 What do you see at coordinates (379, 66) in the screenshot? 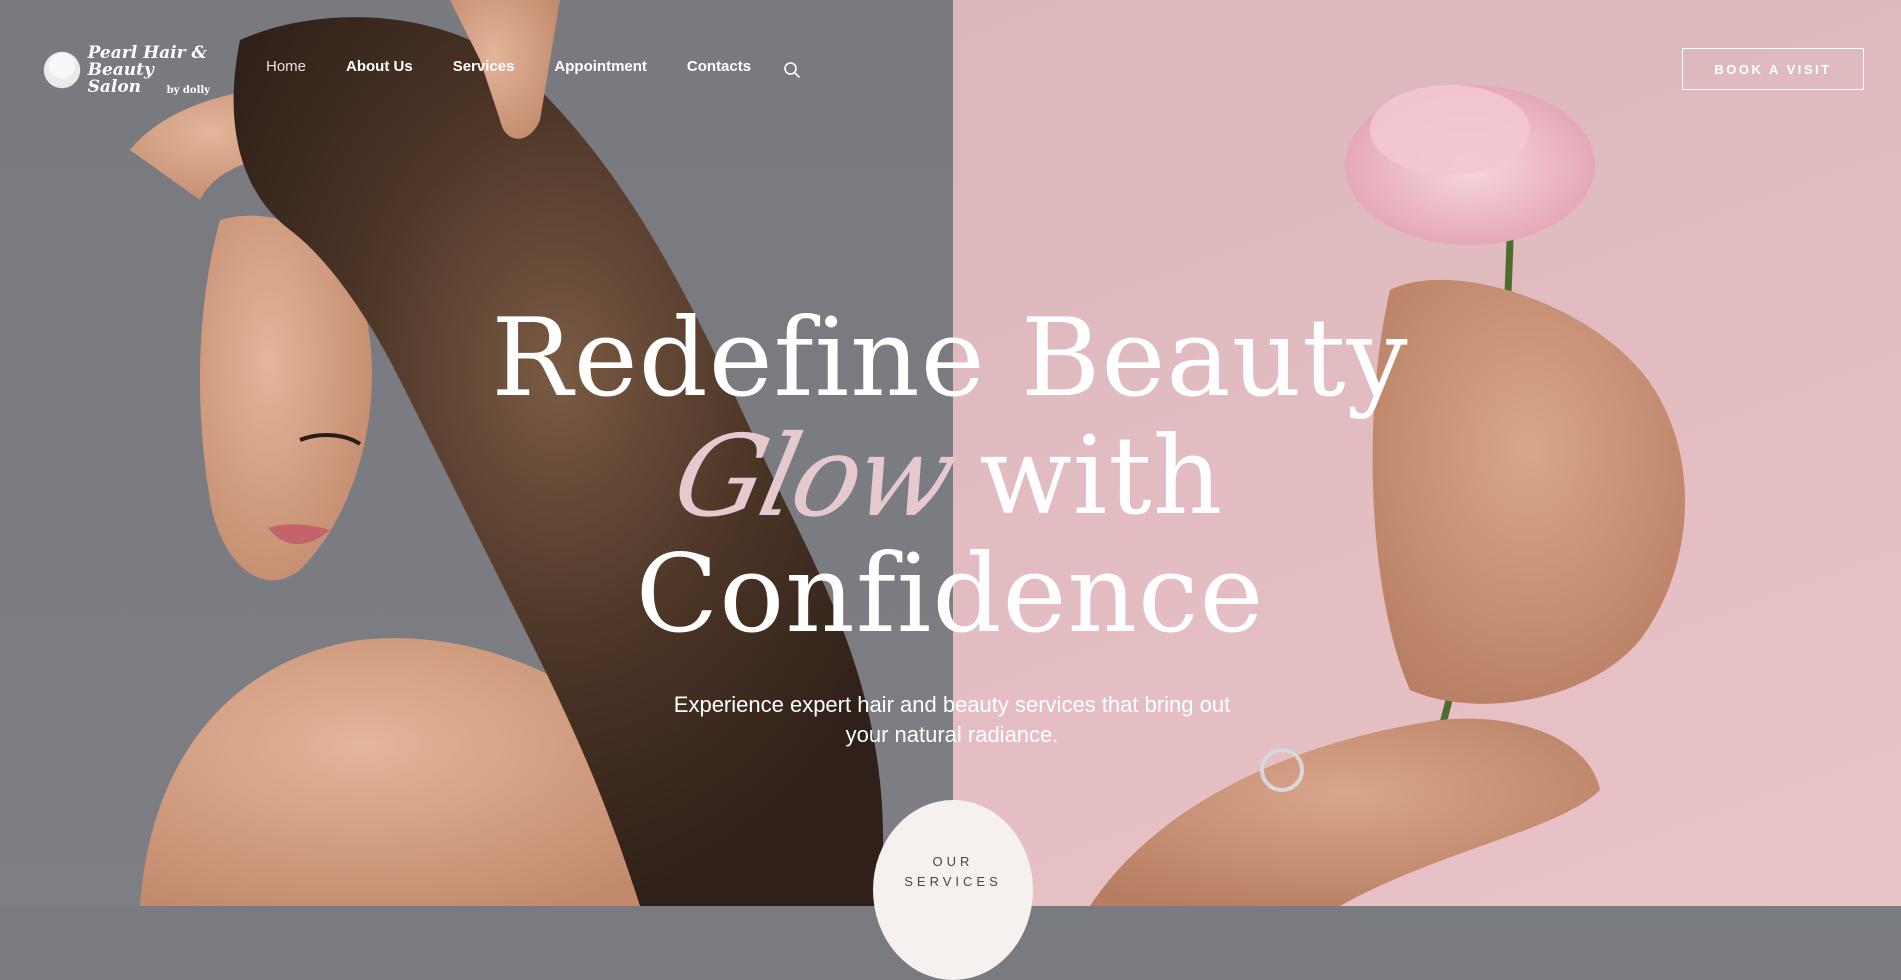
I see `nav-about-us: About Us` at bounding box center [379, 66].